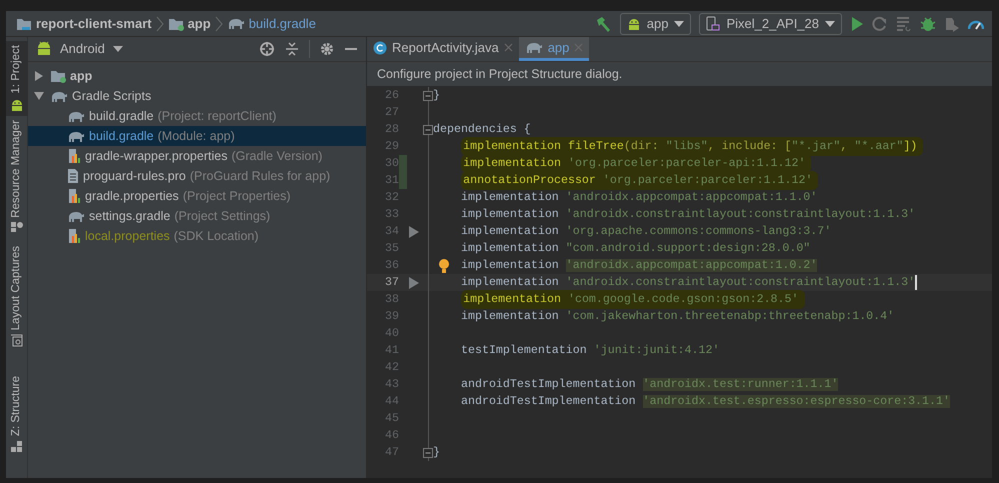 The width and height of the screenshot is (999, 483). Describe the element at coordinates (197, 216) in the screenshot. I see `tree-item: settings.gradle (Project Settings)` at that location.